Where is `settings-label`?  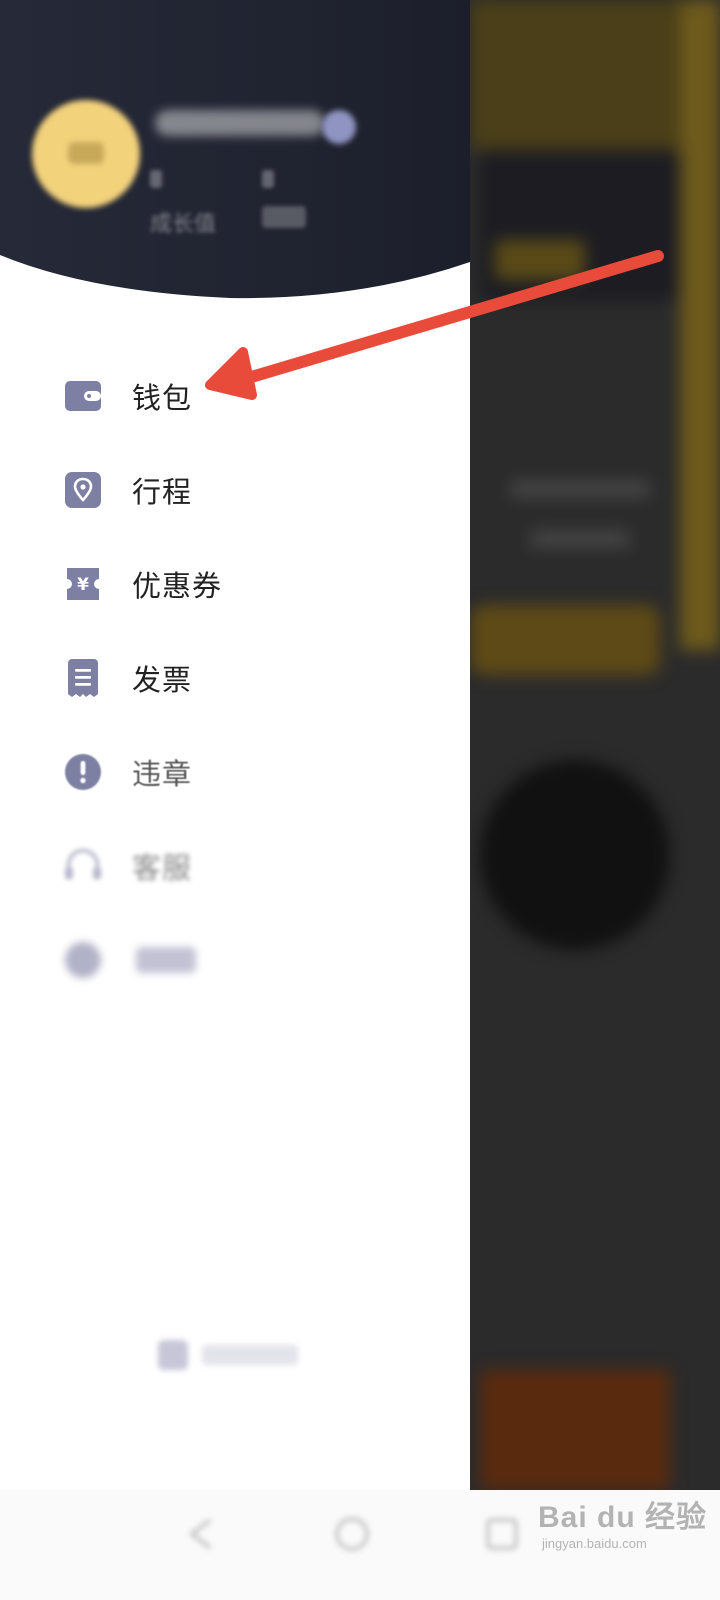
settings-label is located at coordinates (166, 960).